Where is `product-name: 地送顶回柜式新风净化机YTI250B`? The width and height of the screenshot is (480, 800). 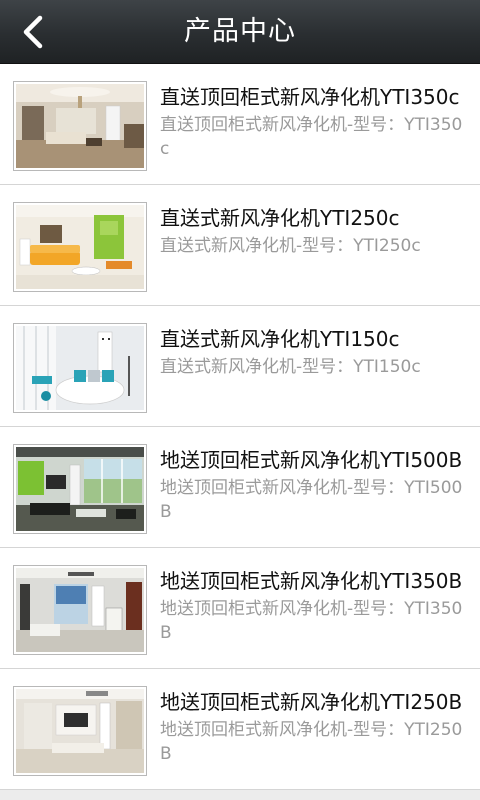 product-name: 地送顶回柜式新风净化机YTI250B is located at coordinates (311, 702).